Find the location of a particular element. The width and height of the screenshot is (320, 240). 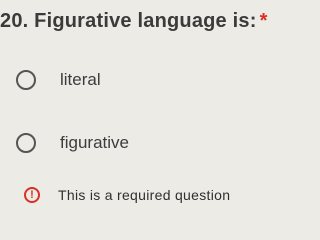

question-text: 20. Figurative language is: is located at coordinates (128, 21).